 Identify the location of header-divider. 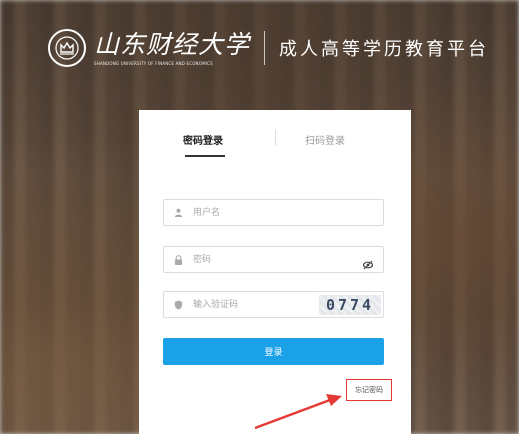
(265, 48).